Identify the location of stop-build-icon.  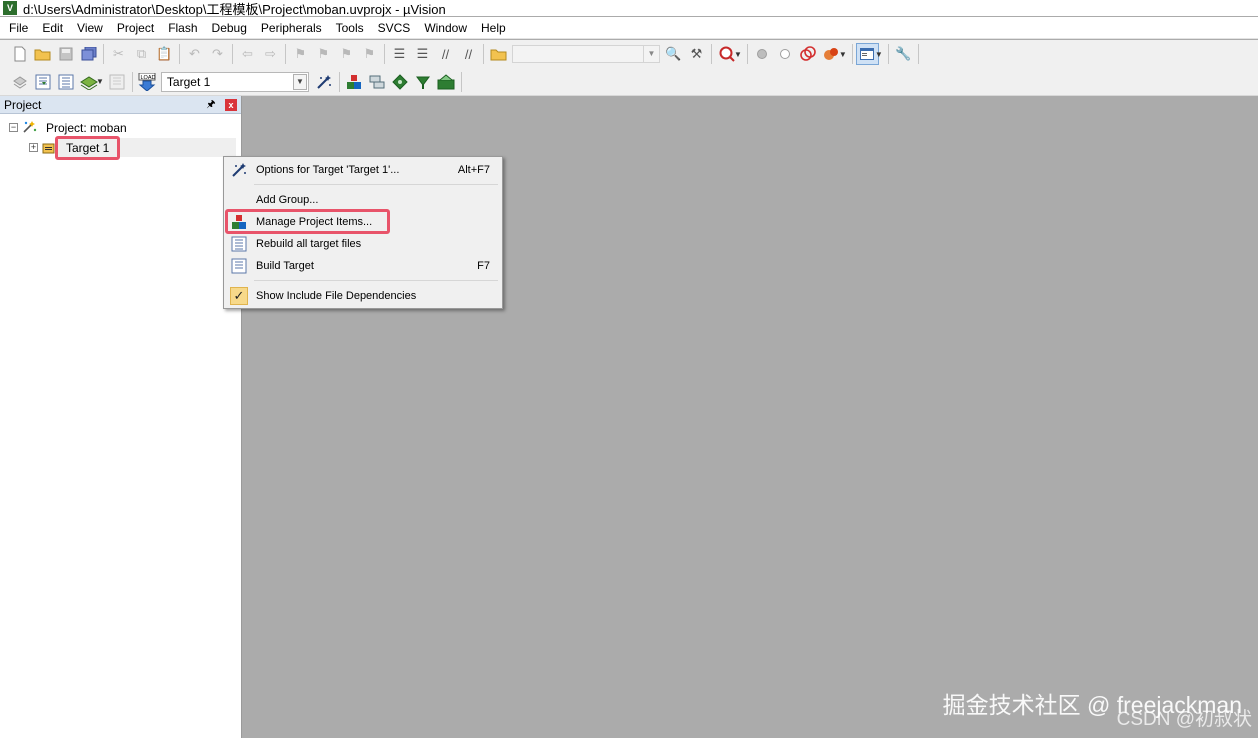
(117, 82).